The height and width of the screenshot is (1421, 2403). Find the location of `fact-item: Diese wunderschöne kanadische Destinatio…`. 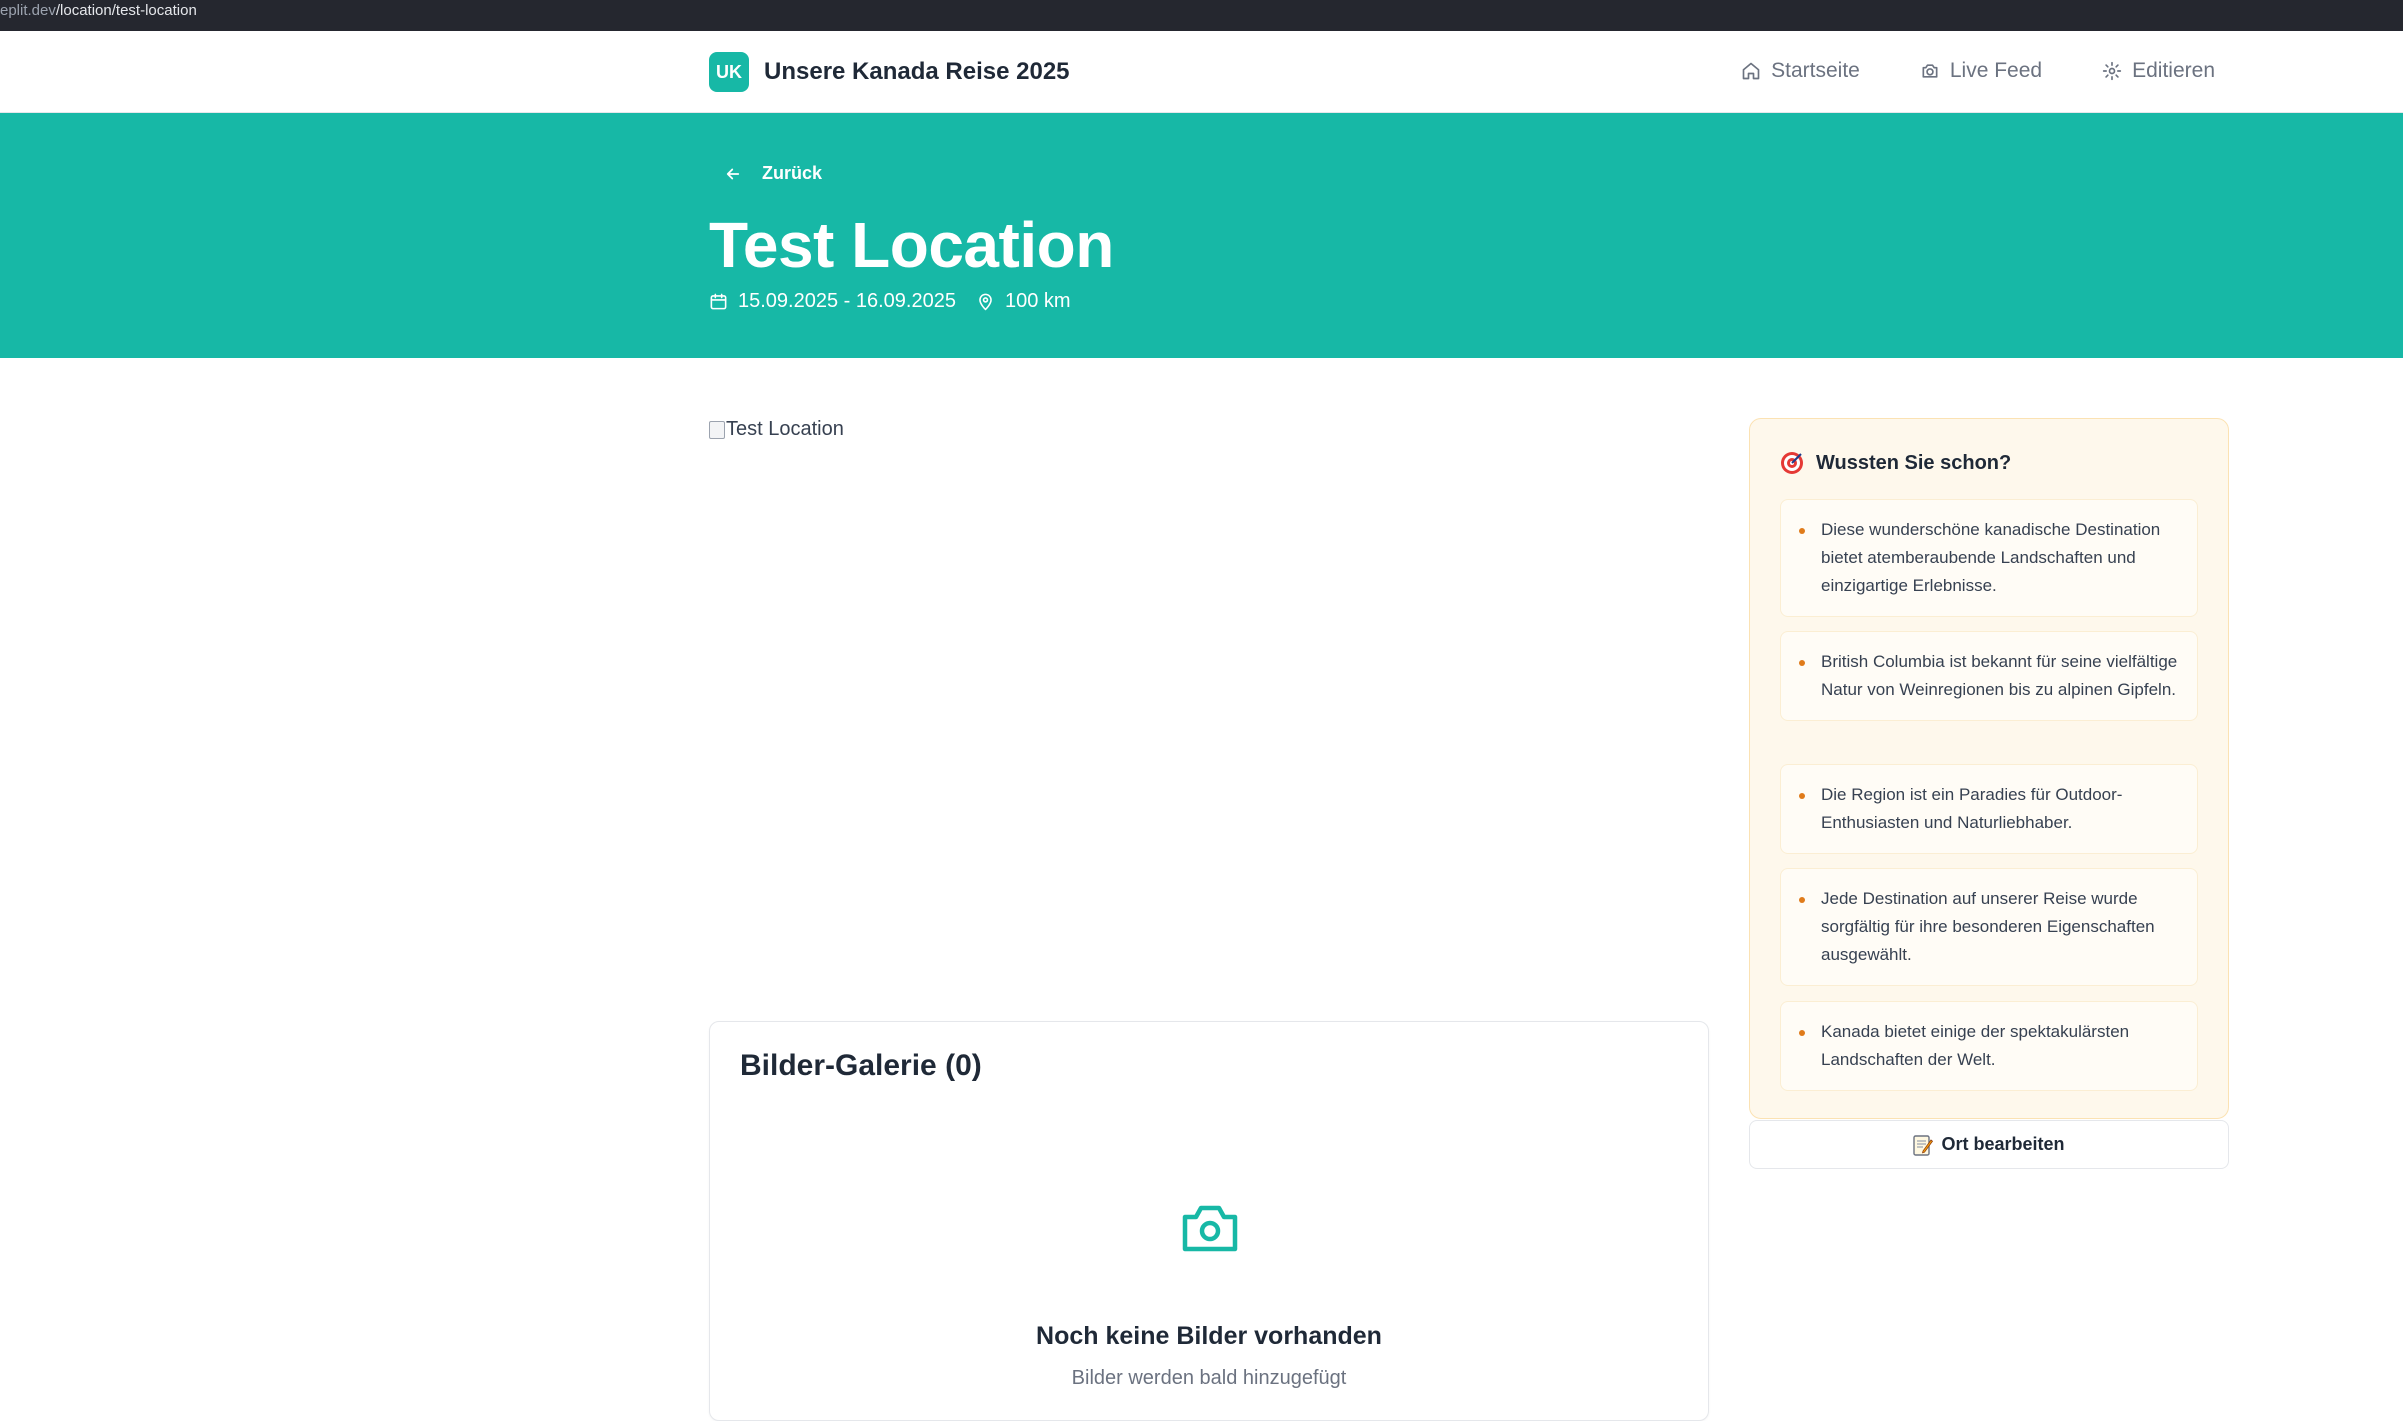

fact-item: Diese wunderschöne kanadische Destinatio… is located at coordinates (1989, 558).